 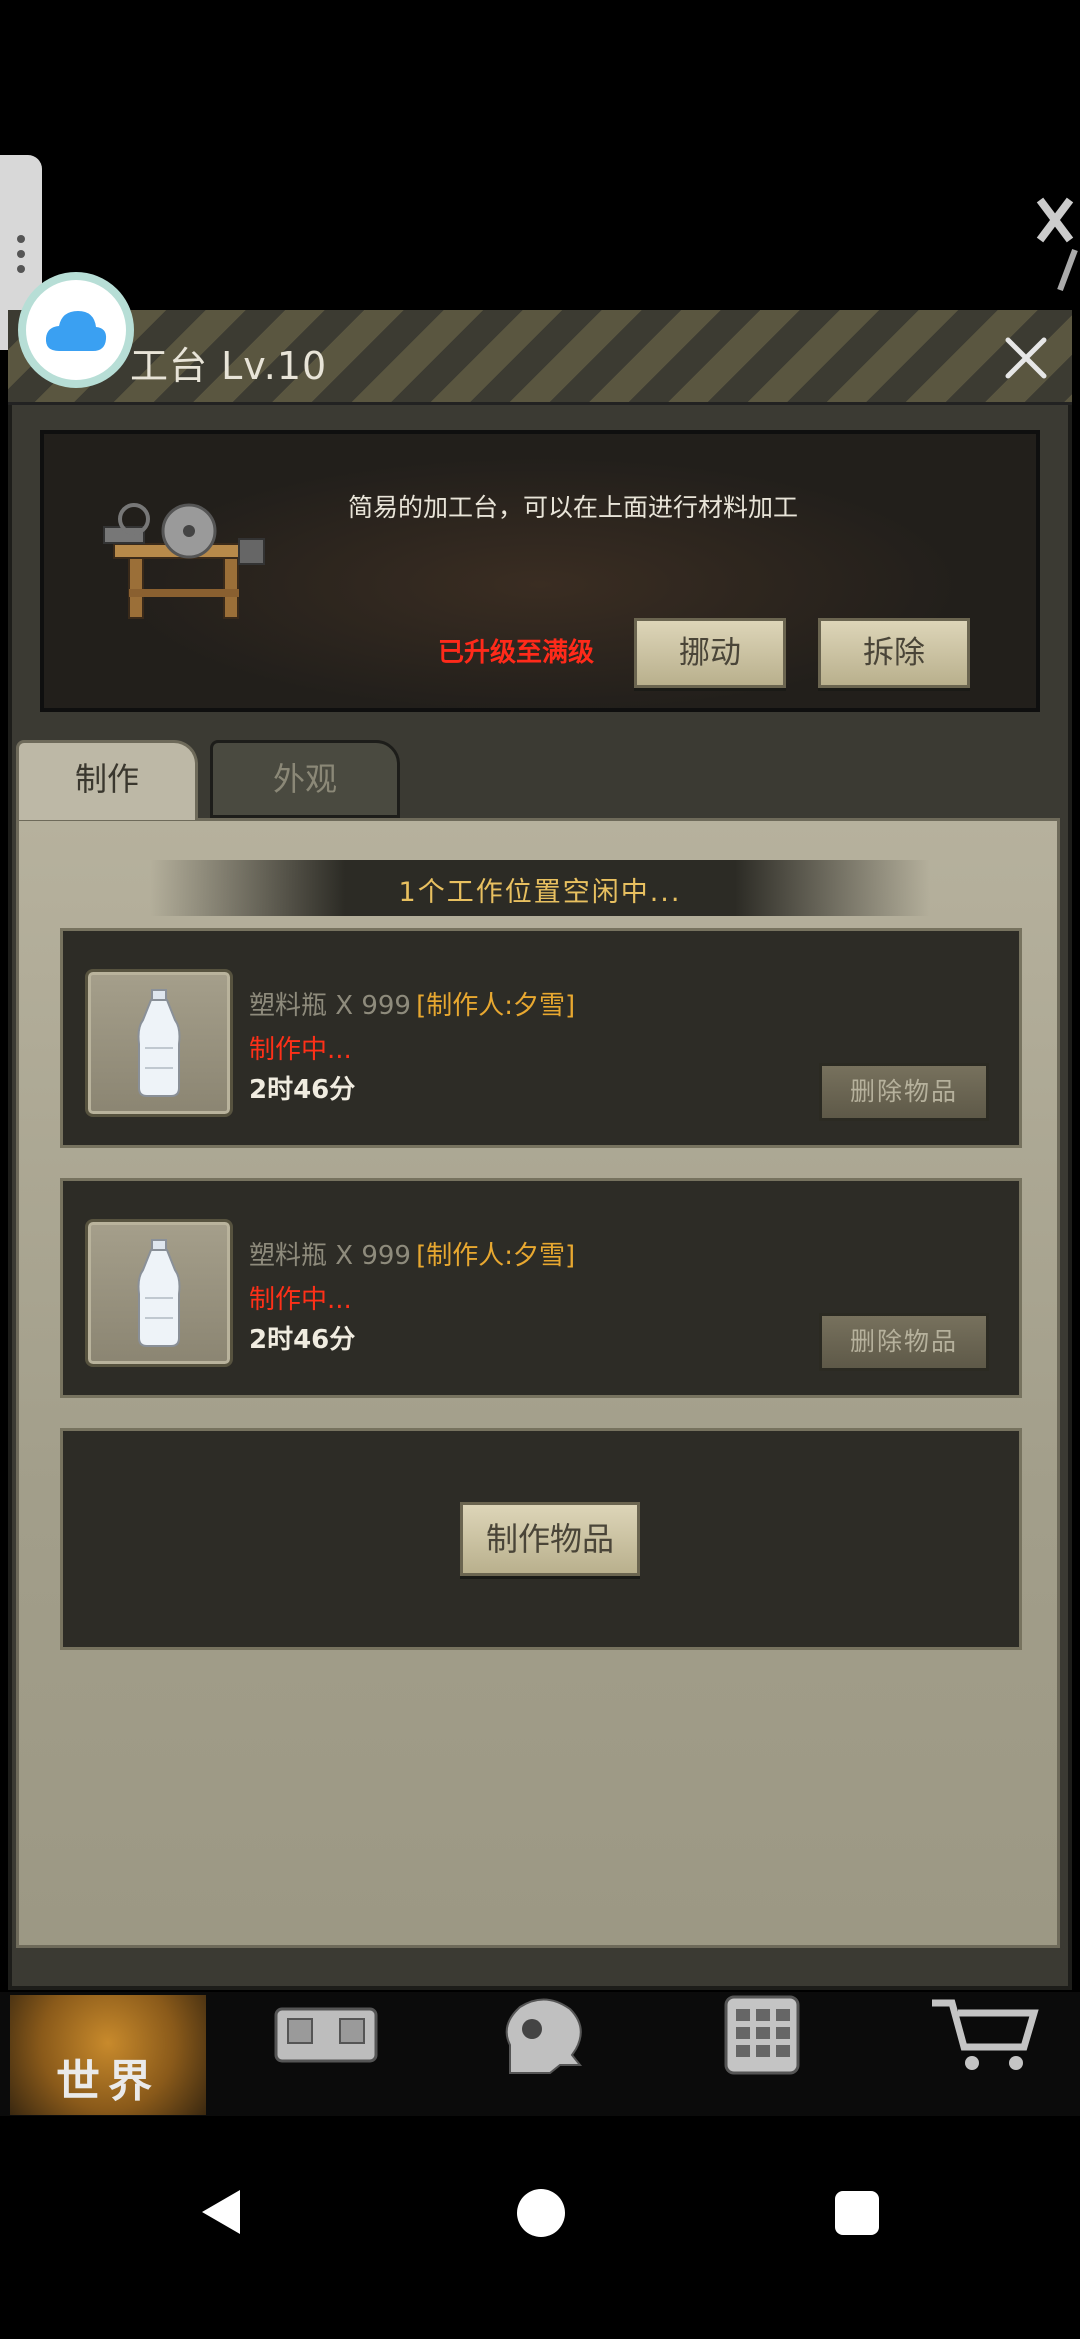 I want to click on workbench-image, so click(x=184, y=561).